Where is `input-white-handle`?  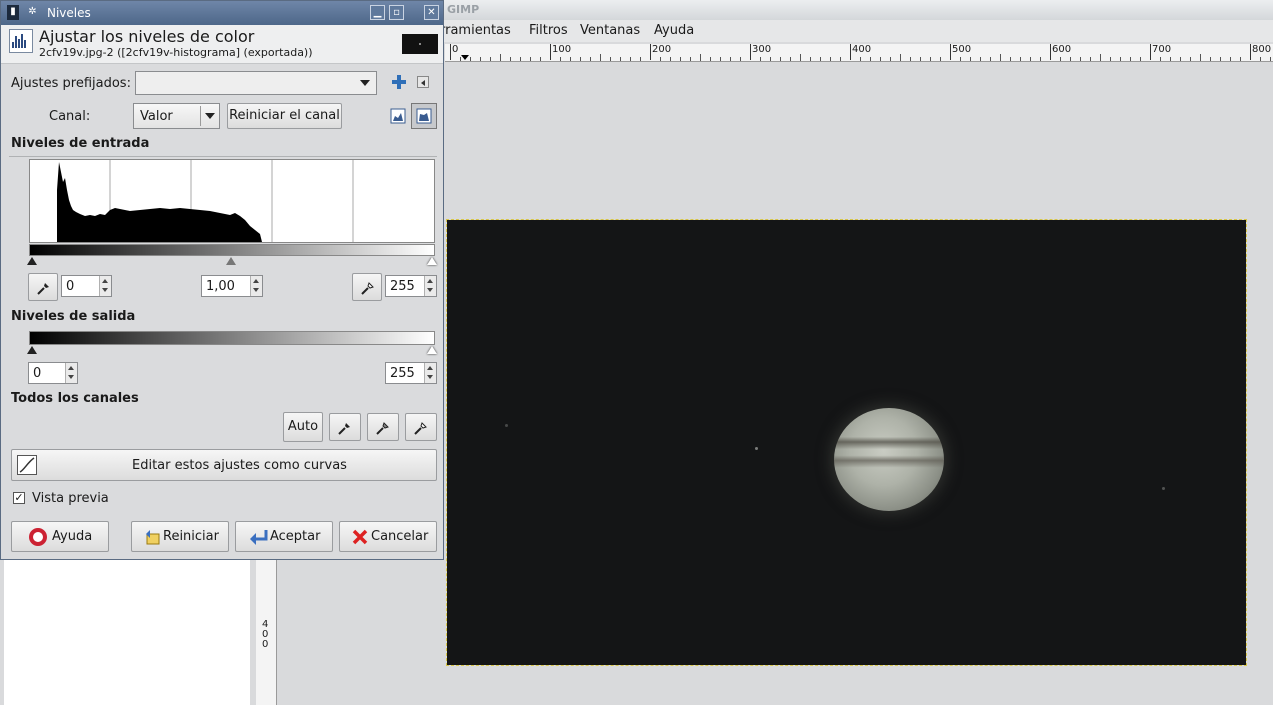 input-white-handle is located at coordinates (432, 261).